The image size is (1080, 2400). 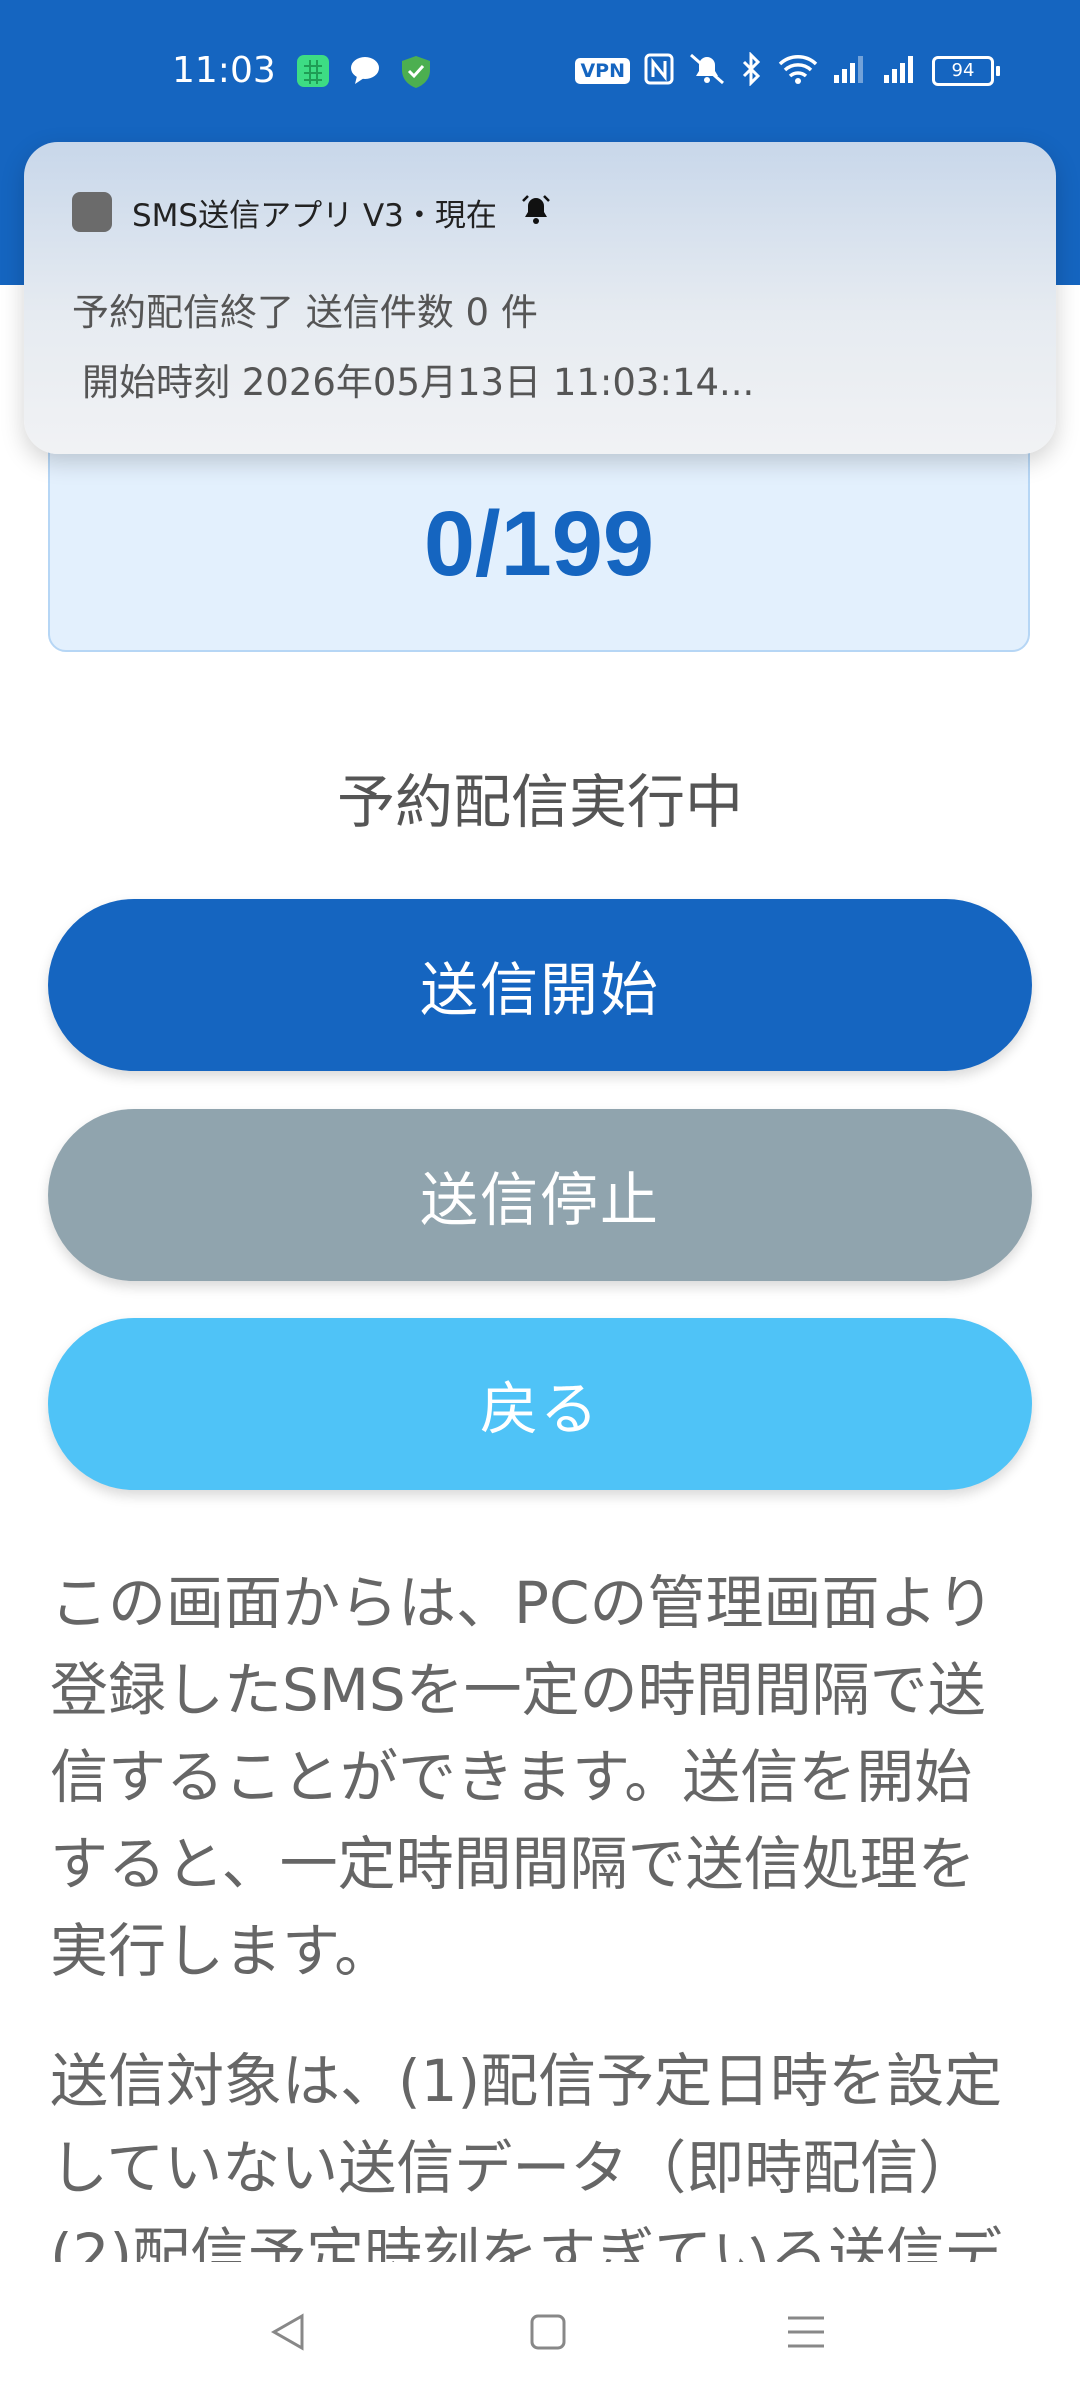 What do you see at coordinates (288, 2332) in the screenshot?
I see `back-nav-icon` at bounding box center [288, 2332].